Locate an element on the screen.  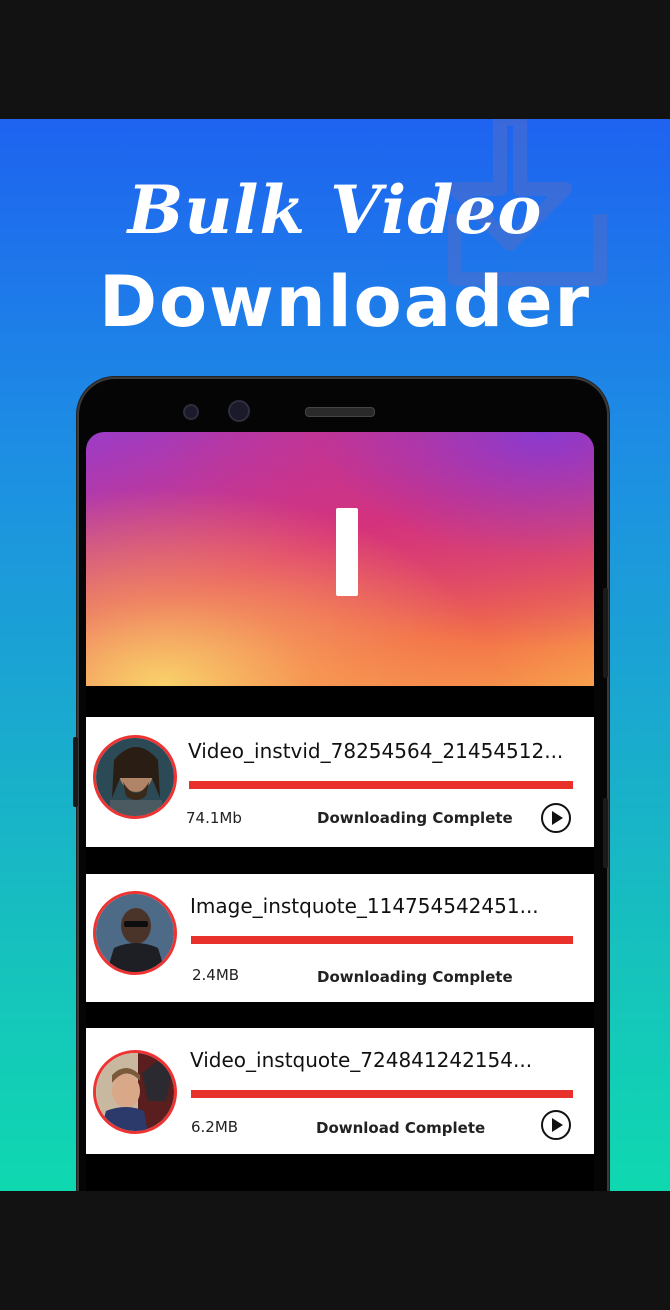
phone-power-button is located at coordinates (605, 633).